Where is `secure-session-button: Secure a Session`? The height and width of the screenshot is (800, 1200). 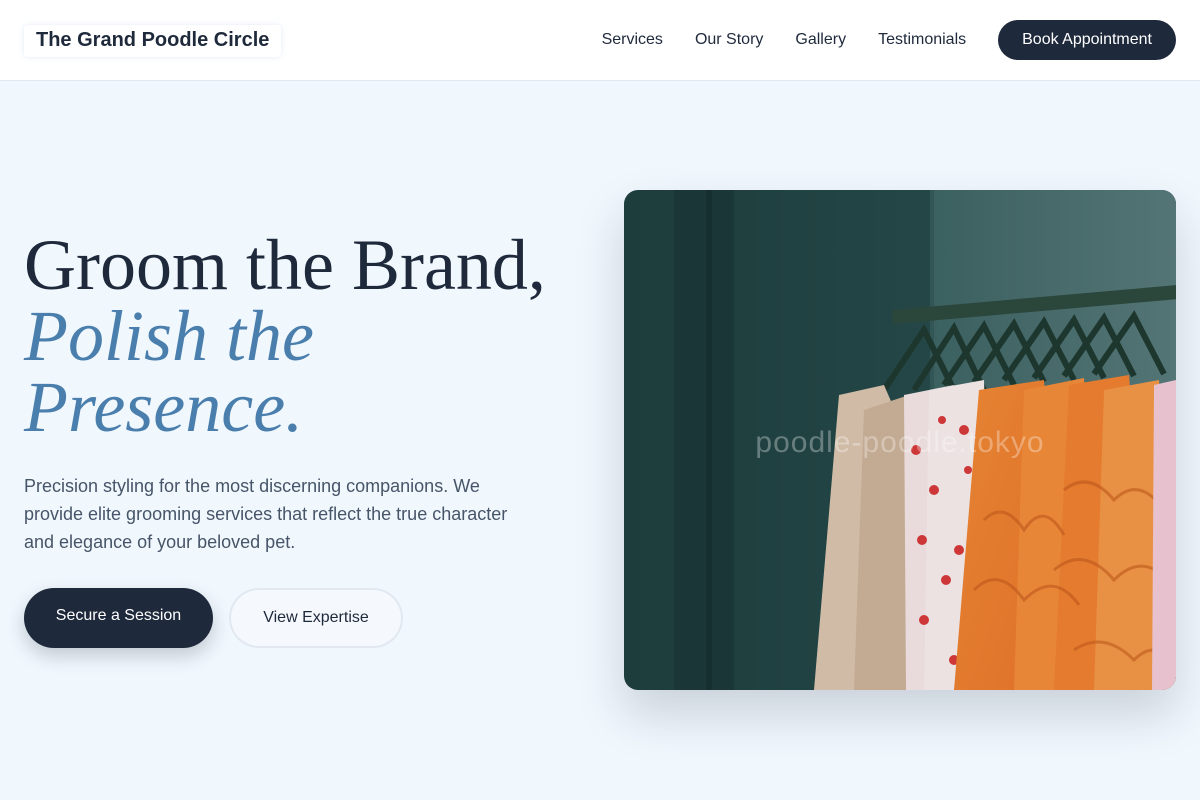
secure-session-button: Secure a Session is located at coordinates (118, 618).